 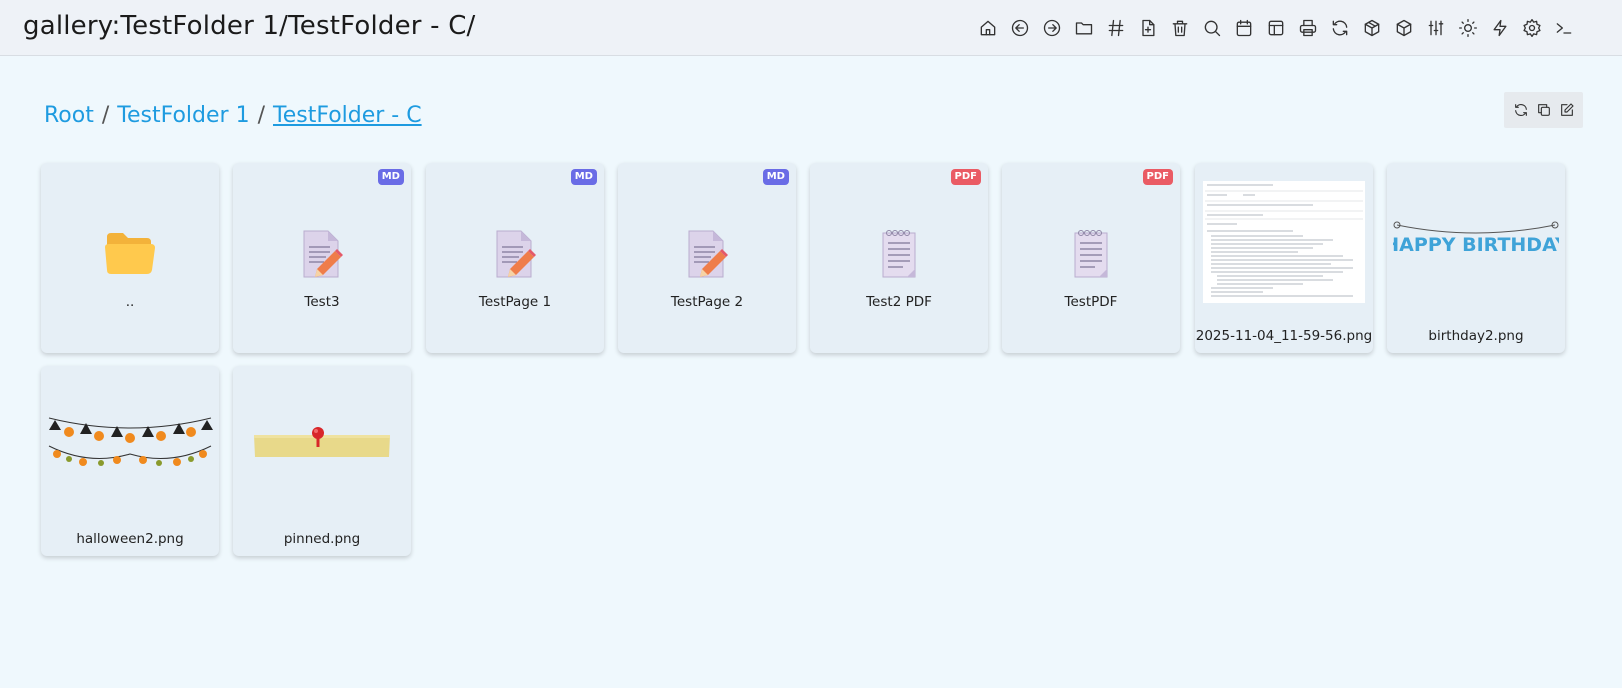 I want to click on print-icon, so click(x=1308, y=28).